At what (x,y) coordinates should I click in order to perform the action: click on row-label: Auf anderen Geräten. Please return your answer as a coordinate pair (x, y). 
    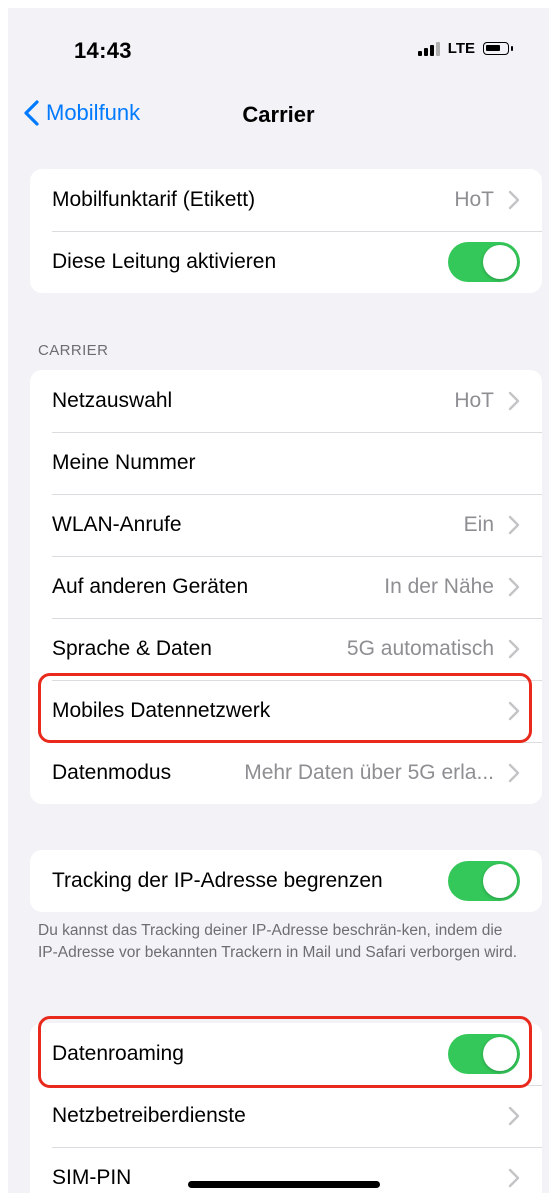
    Looking at the image, I should click on (150, 586).